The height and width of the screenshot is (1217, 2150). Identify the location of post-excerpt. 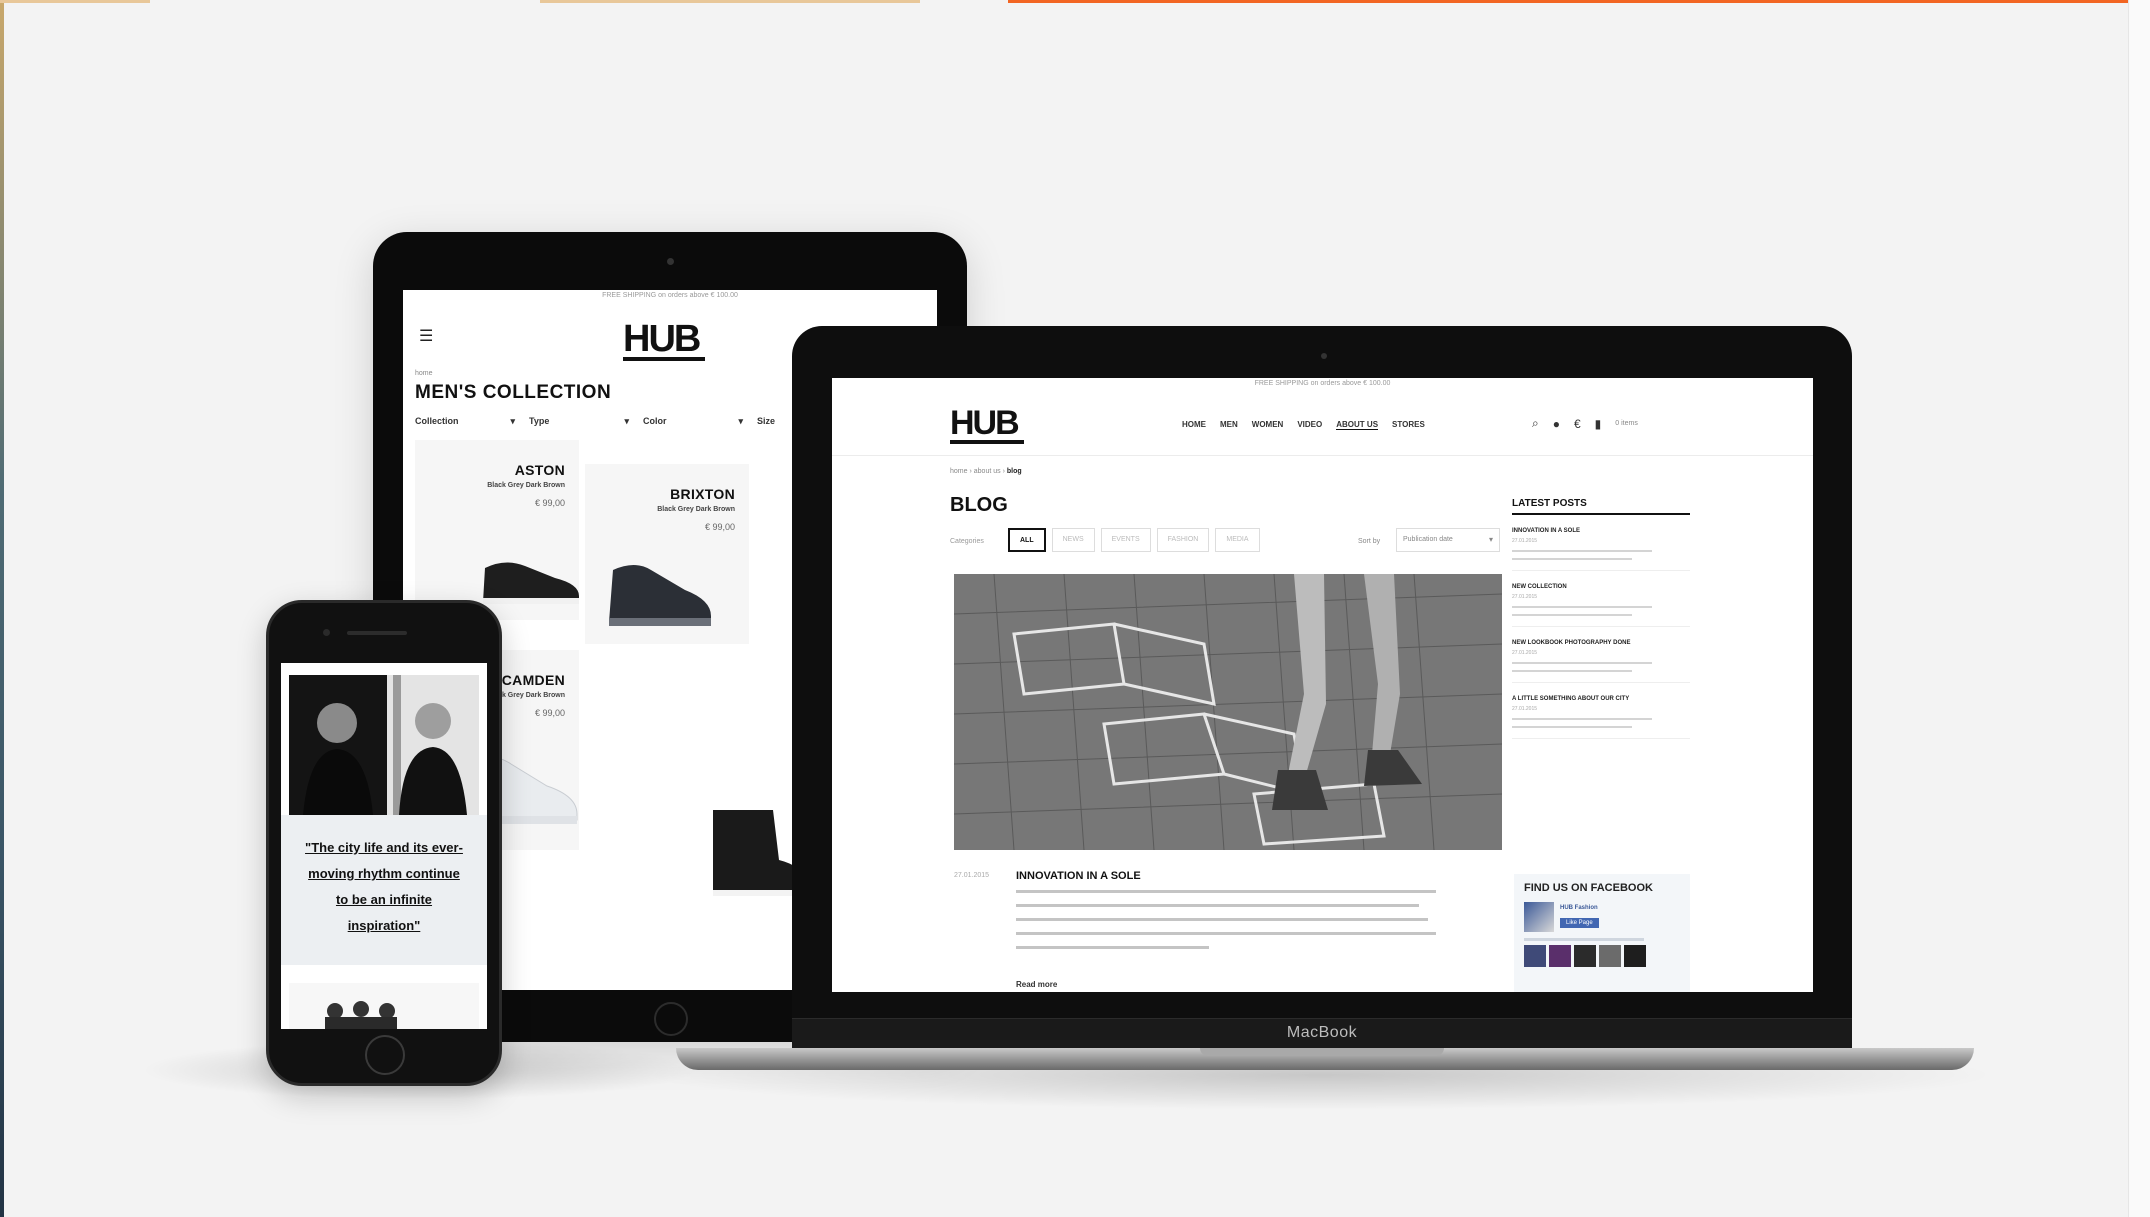
(1226, 925).